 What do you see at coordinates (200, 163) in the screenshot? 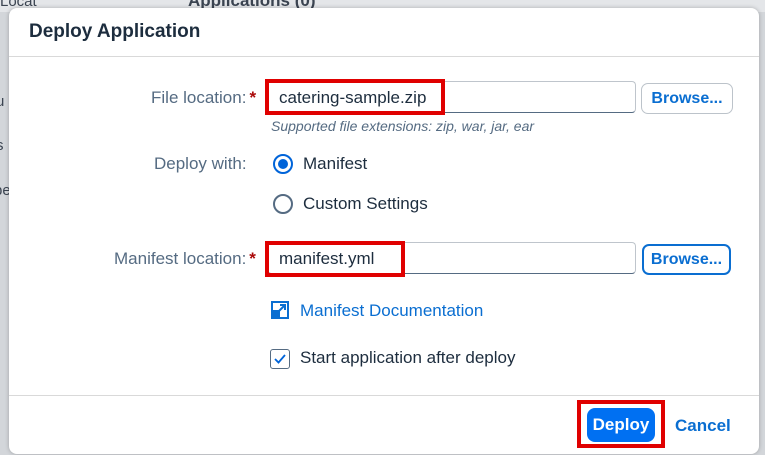
I see `deploy-with-label: Deploy with:` at bounding box center [200, 163].